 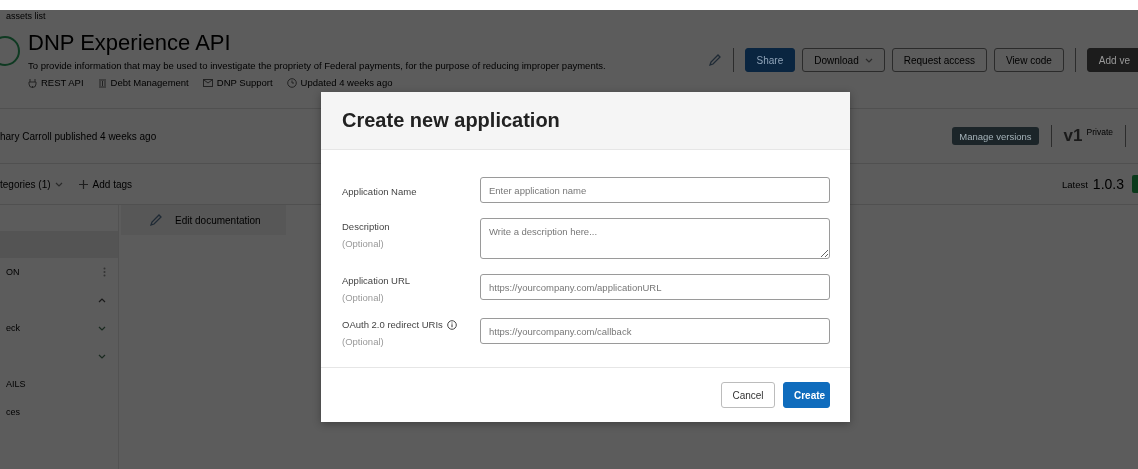 I want to click on dialog-title: Create new application, so click(x=451, y=120).